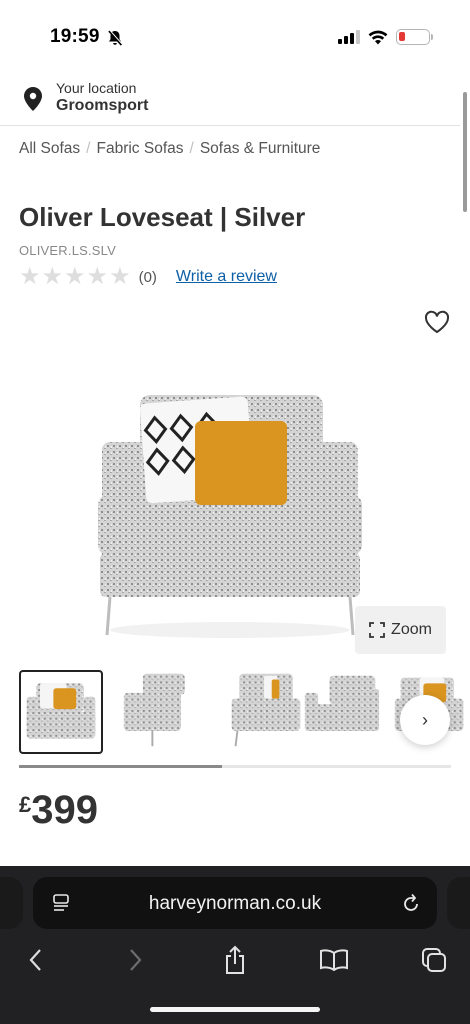  Describe the element at coordinates (115, 37) in the screenshot. I see `bell-muted-icon` at that location.